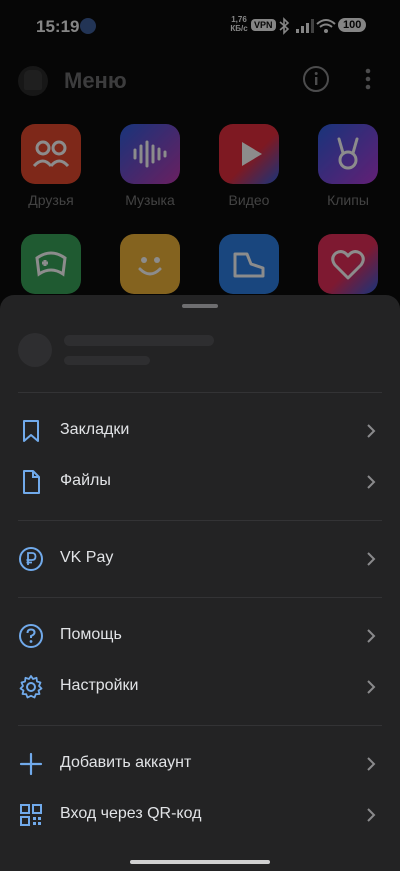 Image resolution: width=400 pixels, height=871 pixels. What do you see at coordinates (95, 429) in the screenshot?
I see `menu-item-label: Закладки` at bounding box center [95, 429].